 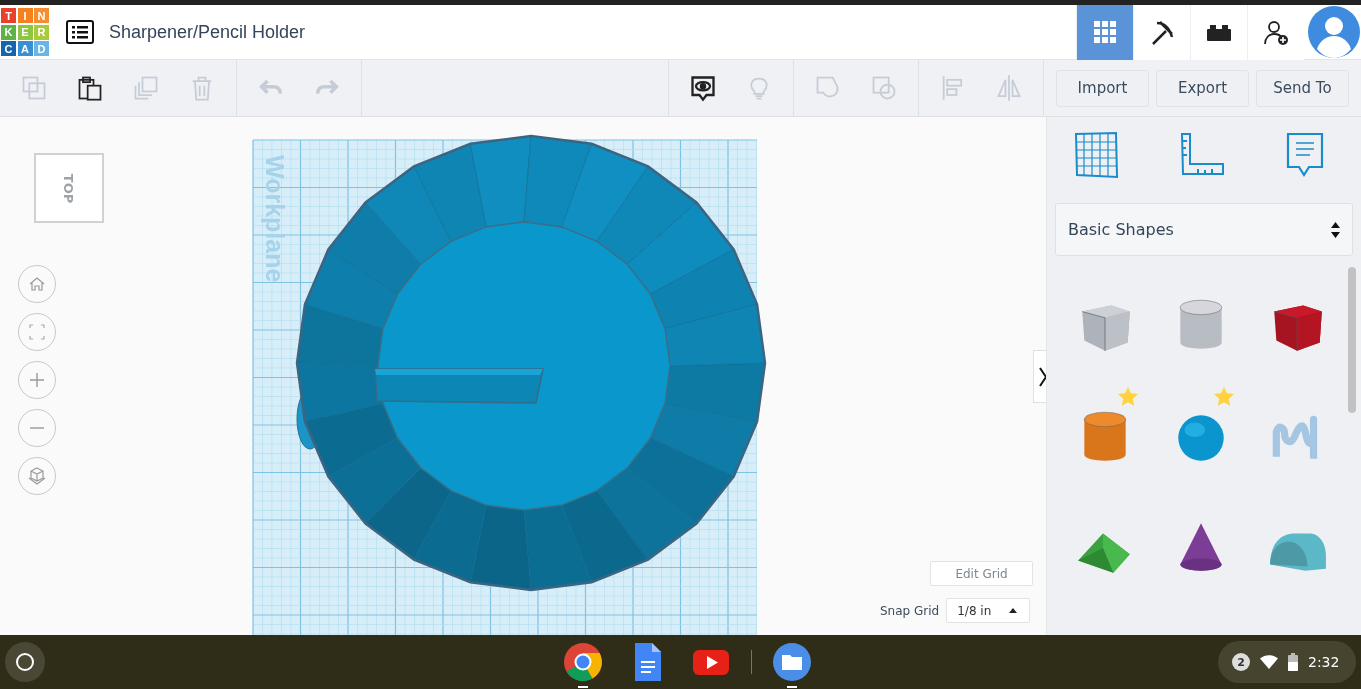 I want to click on workplane-icon, so click(x=1097, y=155).